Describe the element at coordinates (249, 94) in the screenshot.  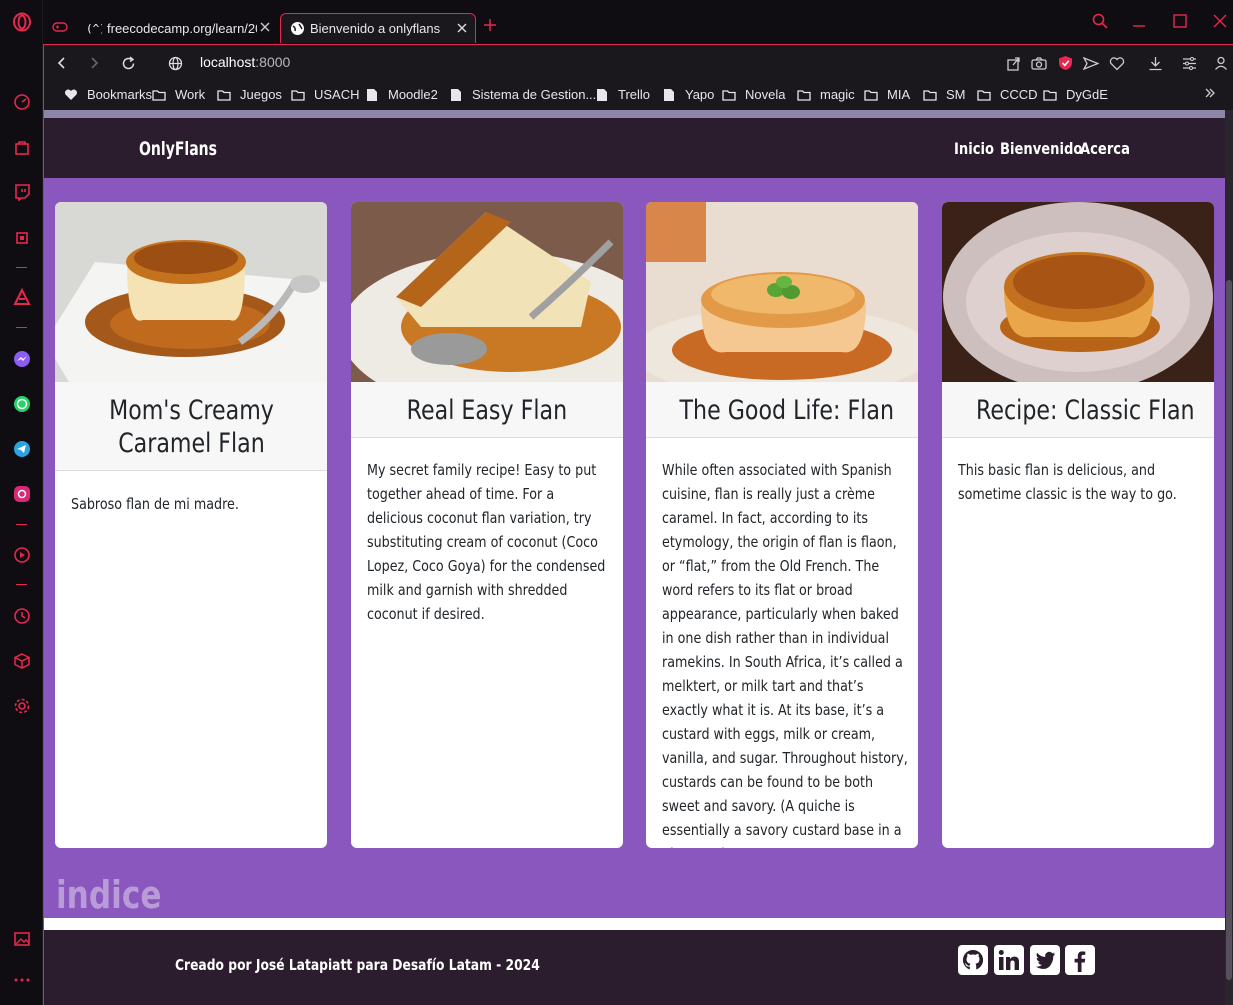
I see `bookmark-item: Juegos` at that location.